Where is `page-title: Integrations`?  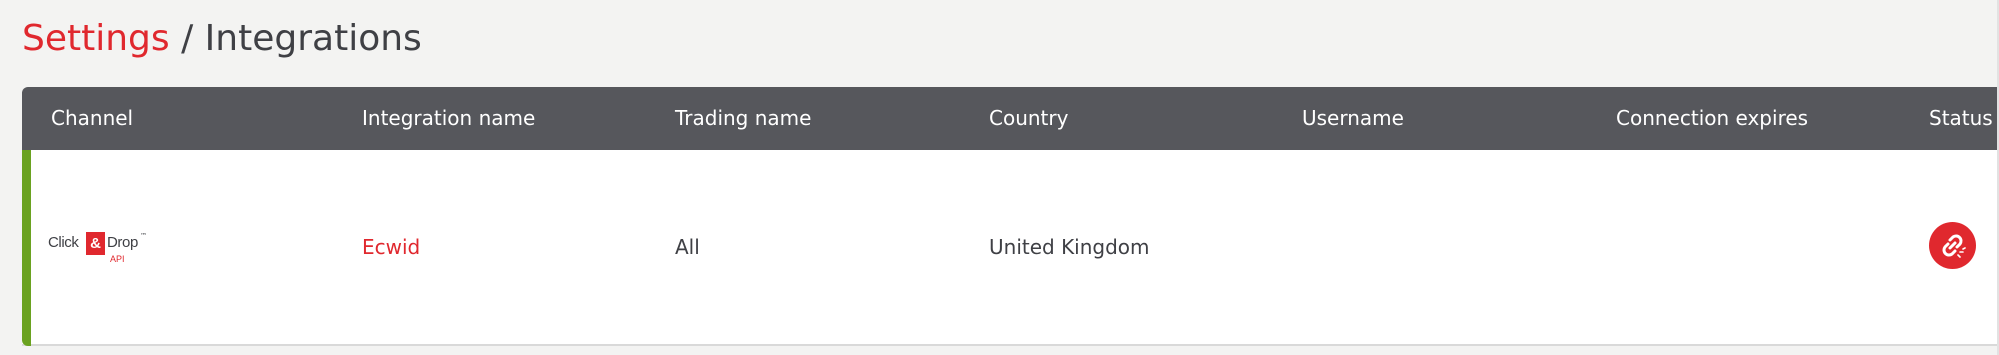 page-title: Integrations is located at coordinates (313, 38).